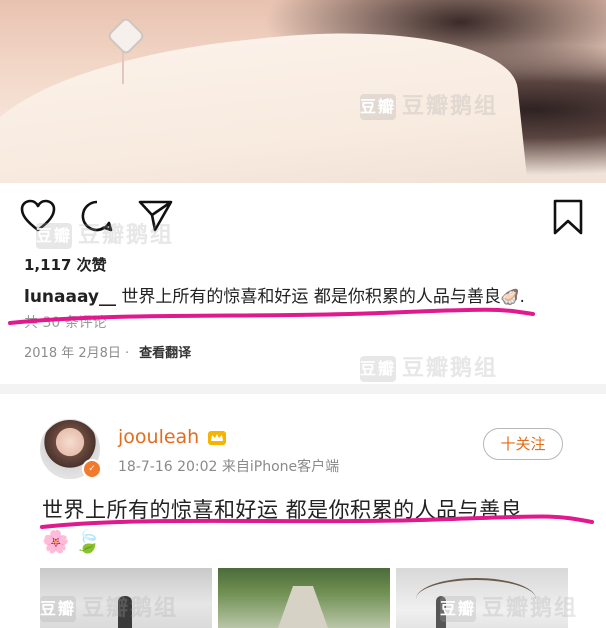  Describe the element at coordinates (229, 467) in the screenshot. I see `weibo-meta: 18-7-16 20:02 来自iPhone客户端` at that location.